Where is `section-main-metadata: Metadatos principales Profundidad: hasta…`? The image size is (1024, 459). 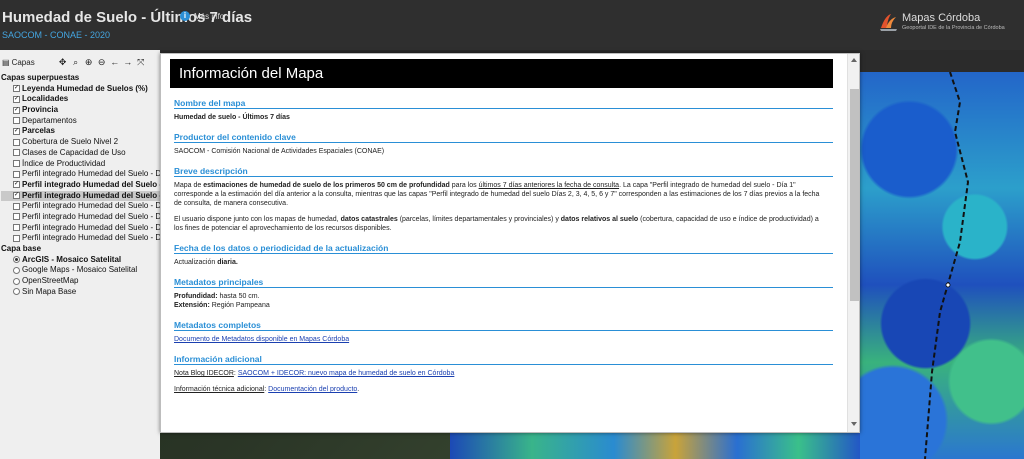
section-main-metadata: Metadatos principales Profundidad: hasta… is located at coordinates (503, 293).